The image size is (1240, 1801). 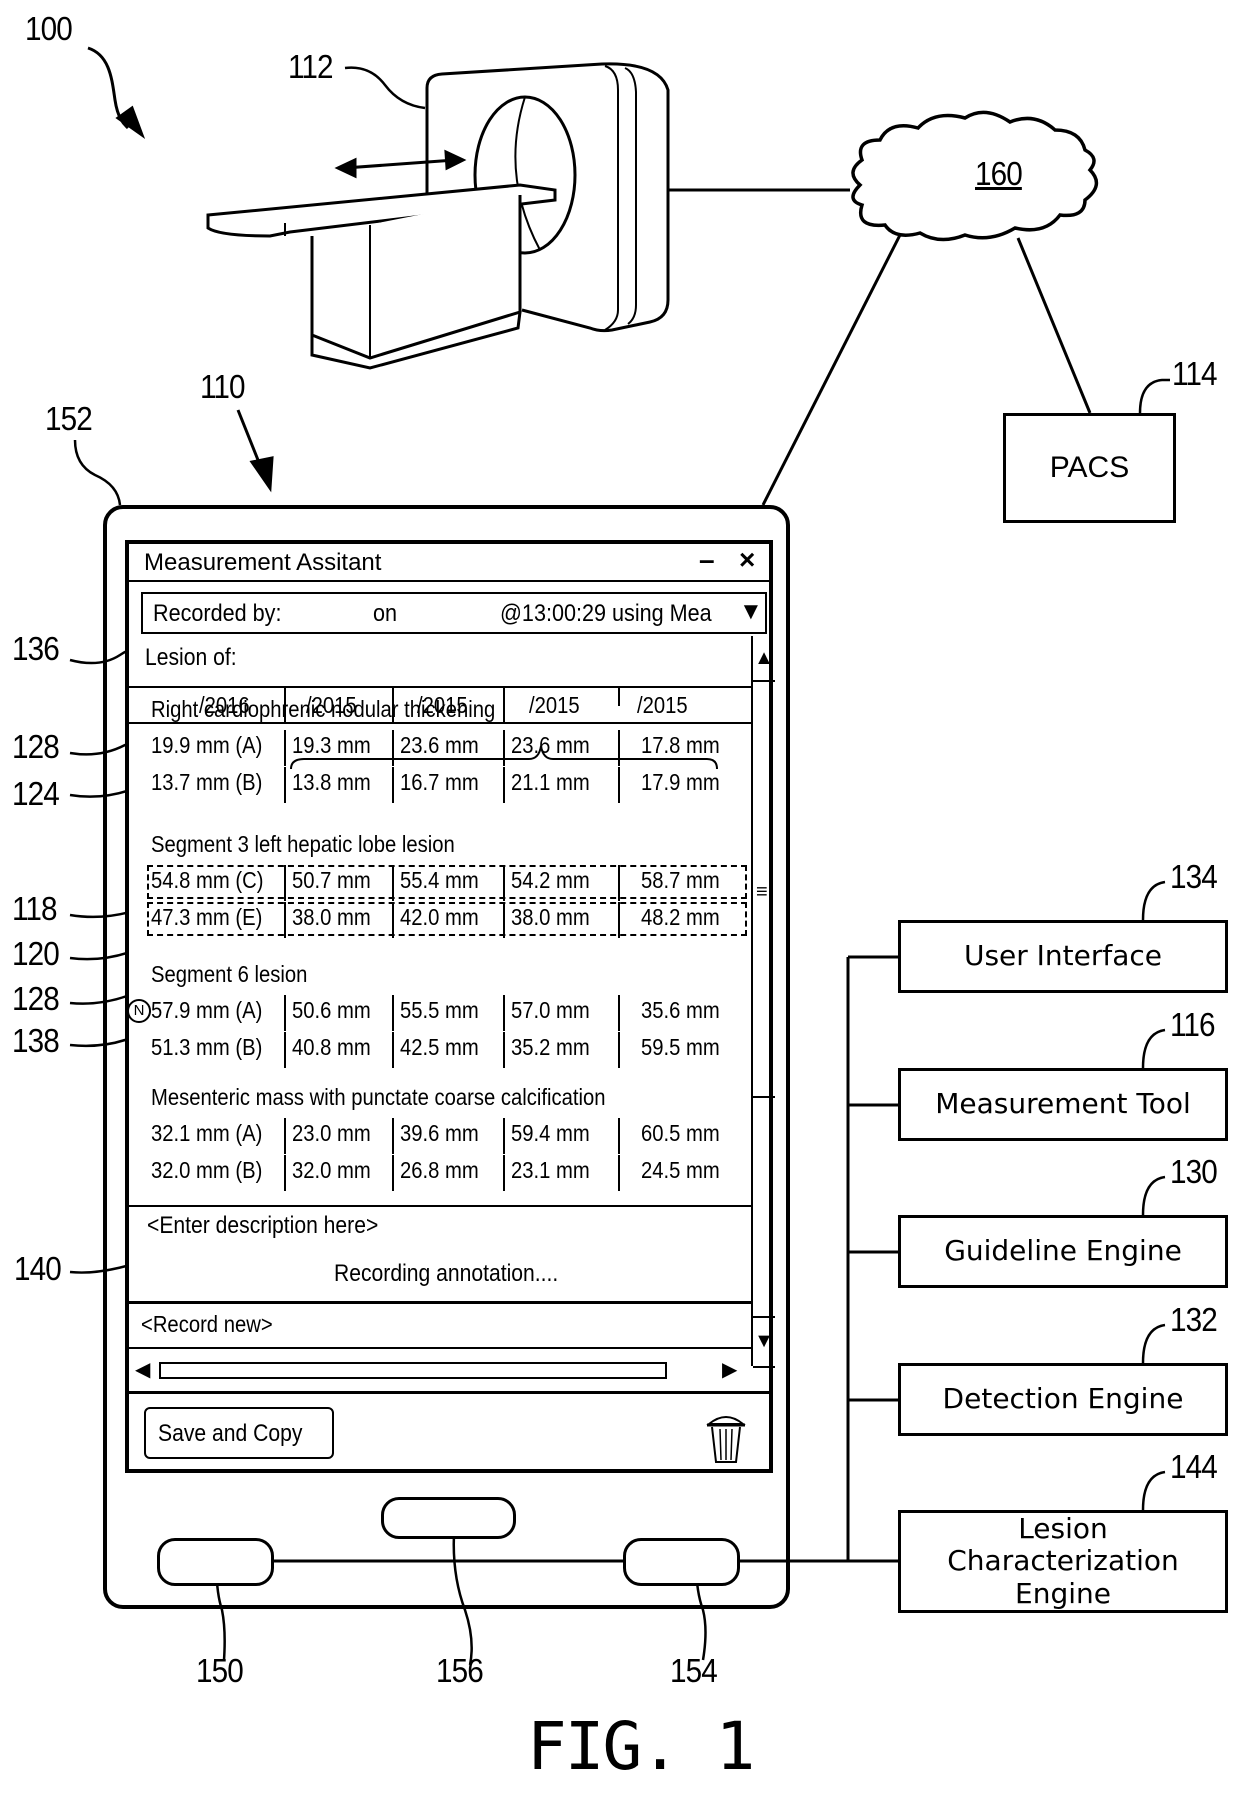 What do you see at coordinates (550, 880) in the screenshot?
I see `prior-measurement-cell: 54.2 mm` at bounding box center [550, 880].